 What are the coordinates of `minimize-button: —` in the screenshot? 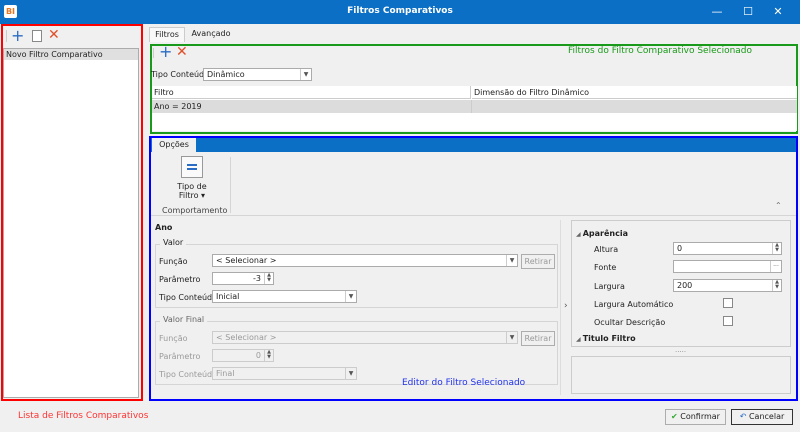 It's located at (717, 12).